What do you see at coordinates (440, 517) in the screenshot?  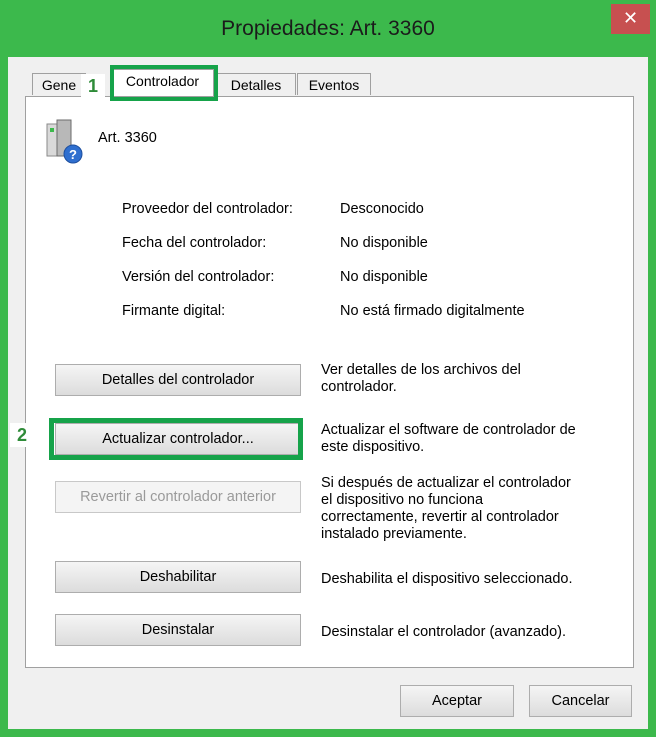 I see `desc-line: correctamente, revertir al controlador` at bounding box center [440, 517].